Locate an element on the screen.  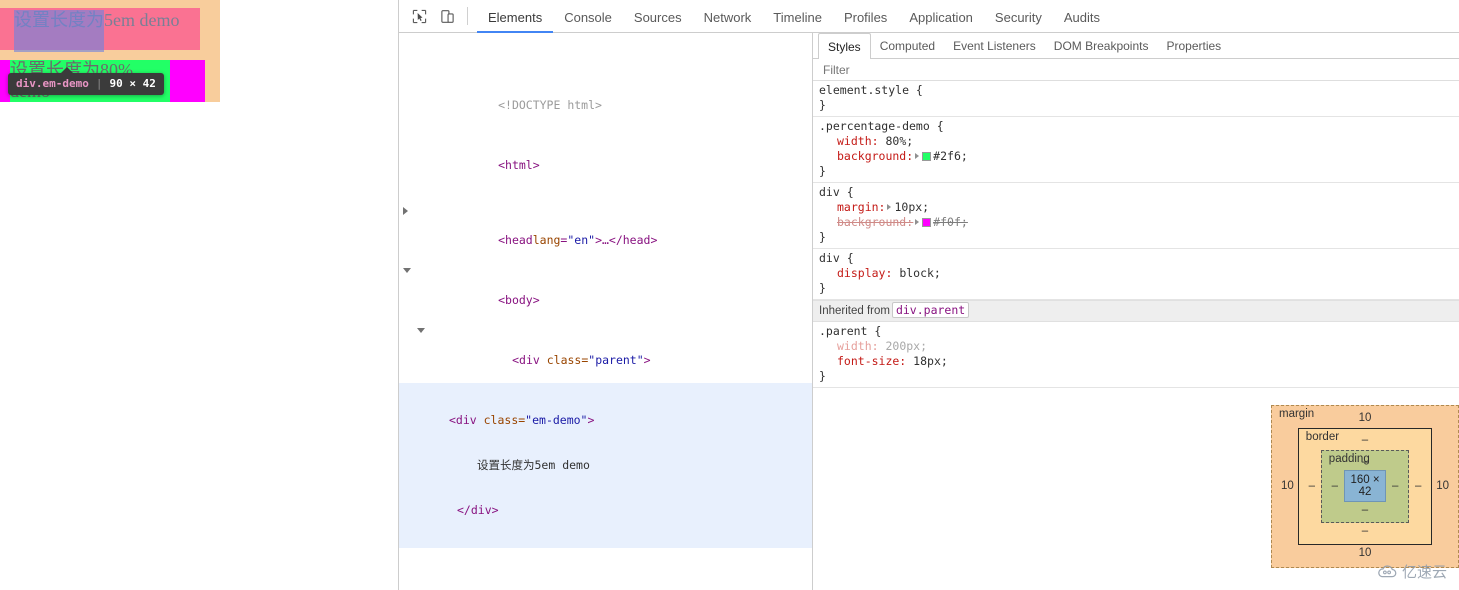
tab-properties: Properties is located at coordinates (1193, 45).